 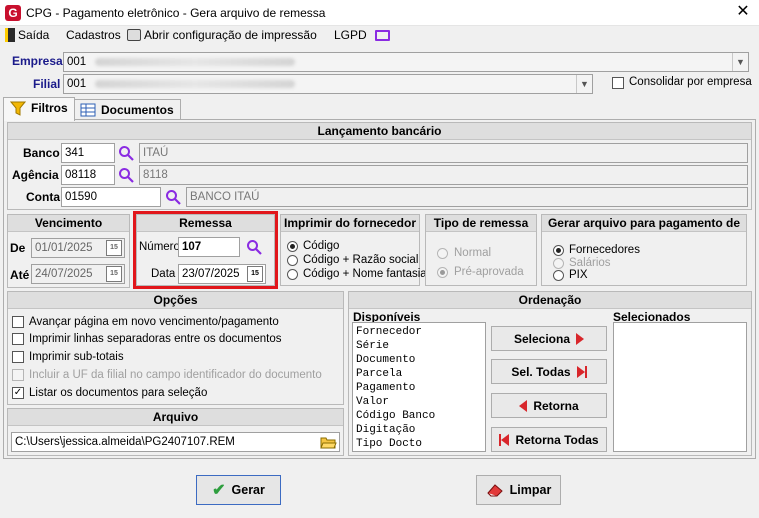 I want to click on arquivo-path-input: C:\Users\jessica.almeida\PG2407107.REM, so click(x=175, y=442).